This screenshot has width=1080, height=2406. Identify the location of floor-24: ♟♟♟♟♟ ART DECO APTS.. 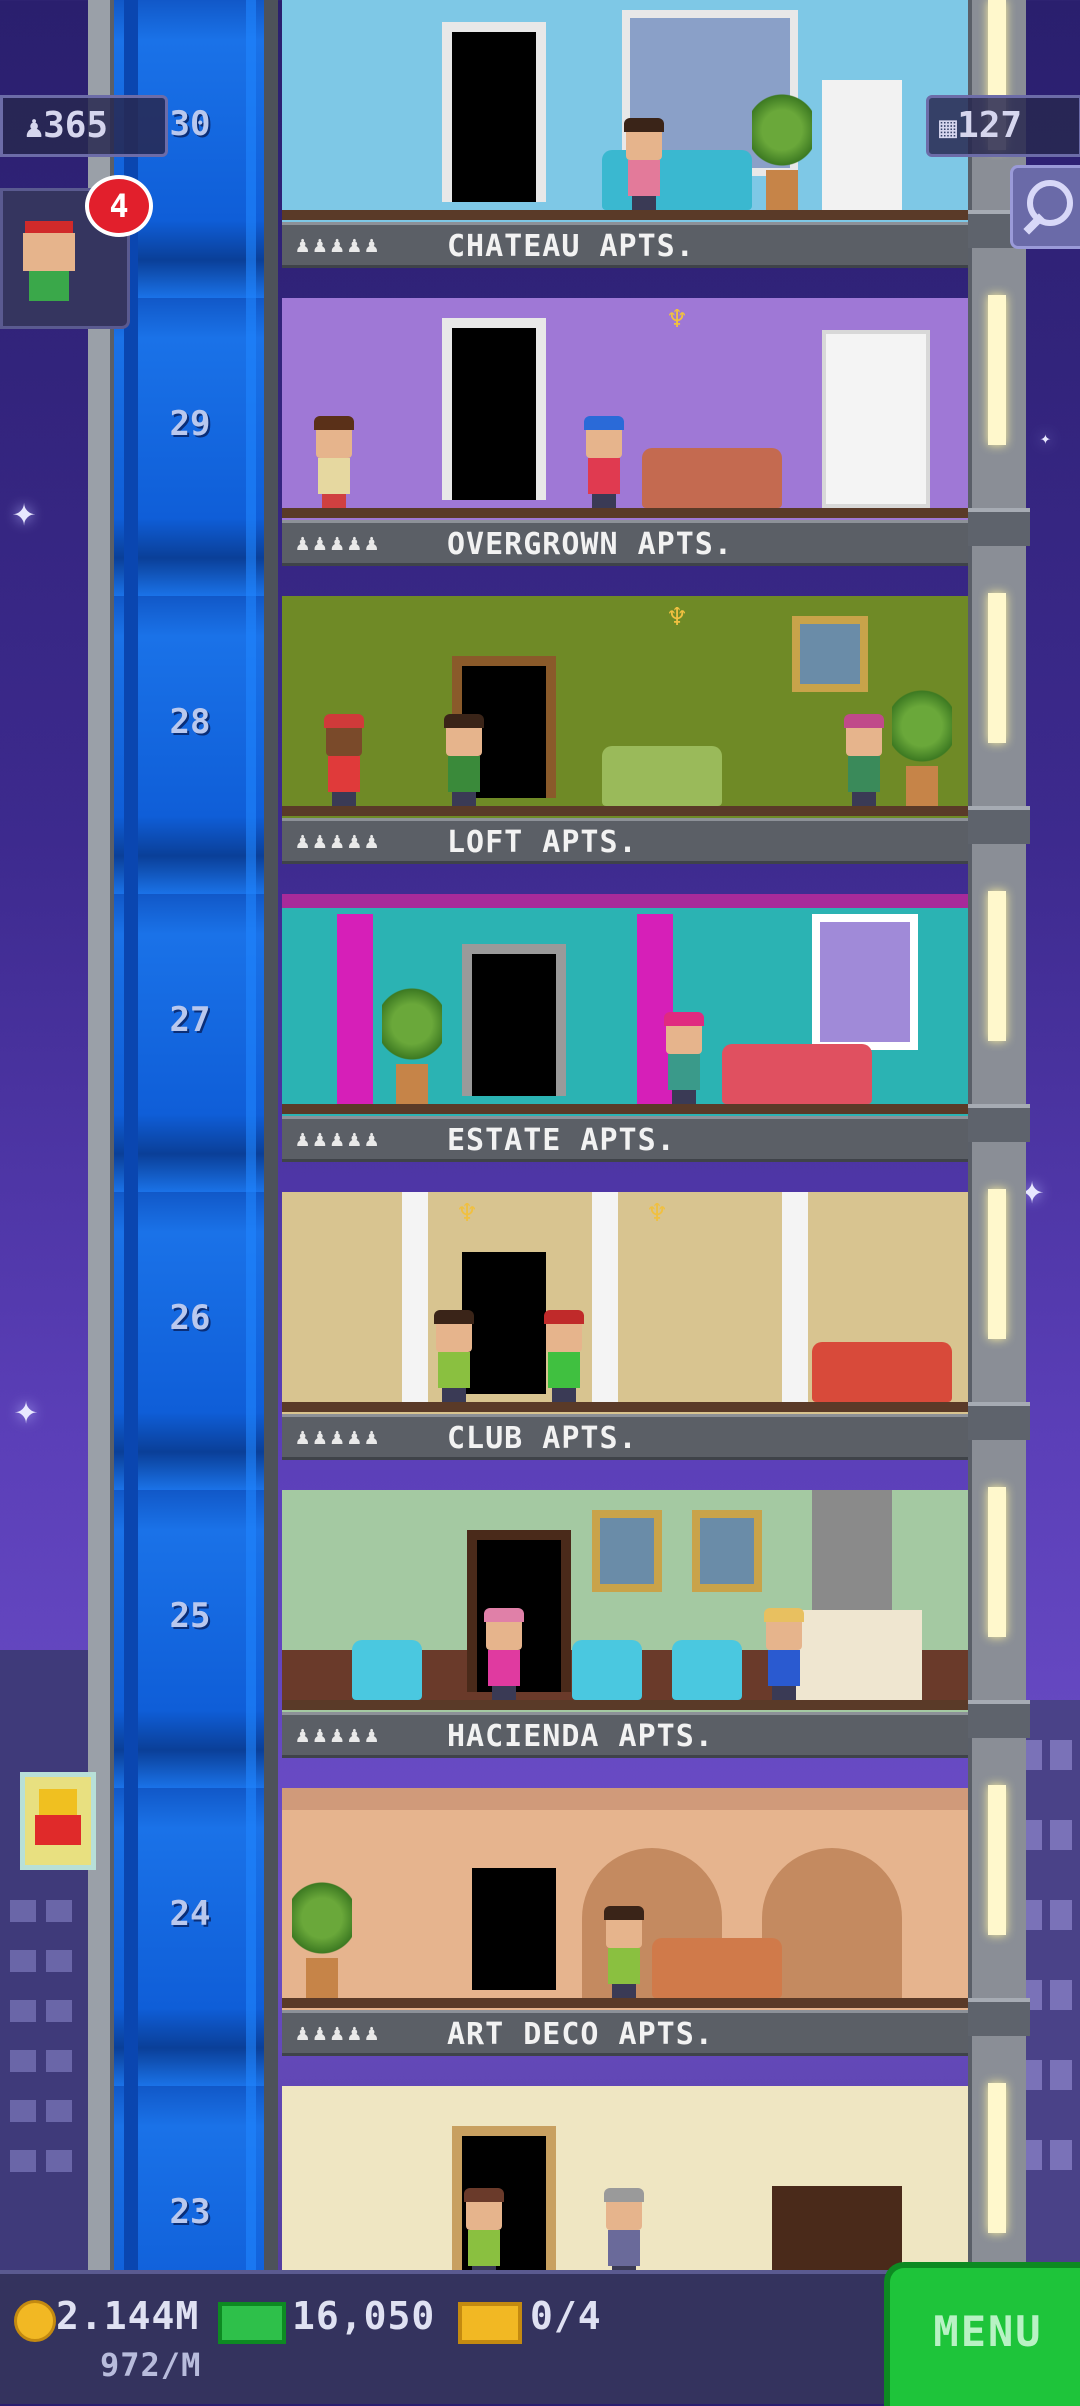
(625, 1938).